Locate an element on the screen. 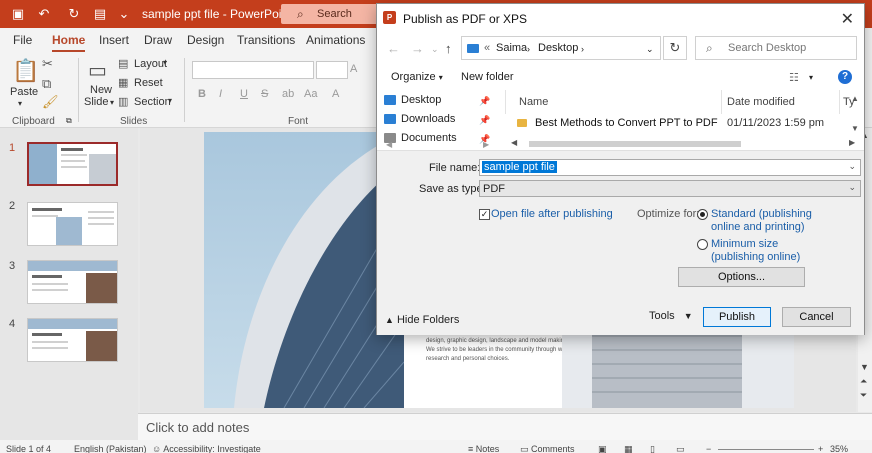 The height and width of the screenshot is (453, 872). file-name-input: sample ppt file ⌄ is located at coordinates (670, 167).